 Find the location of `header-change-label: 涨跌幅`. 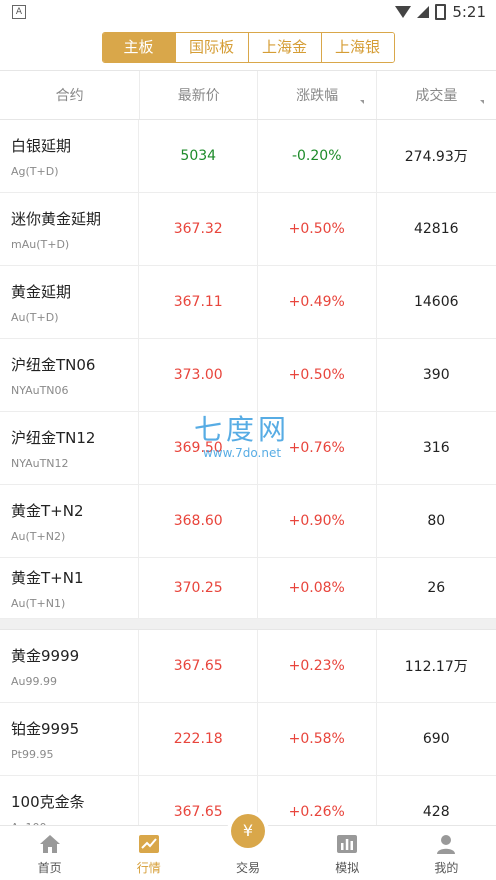

header-change-label: 涨跌幅 is located at coordinates (317, 96).